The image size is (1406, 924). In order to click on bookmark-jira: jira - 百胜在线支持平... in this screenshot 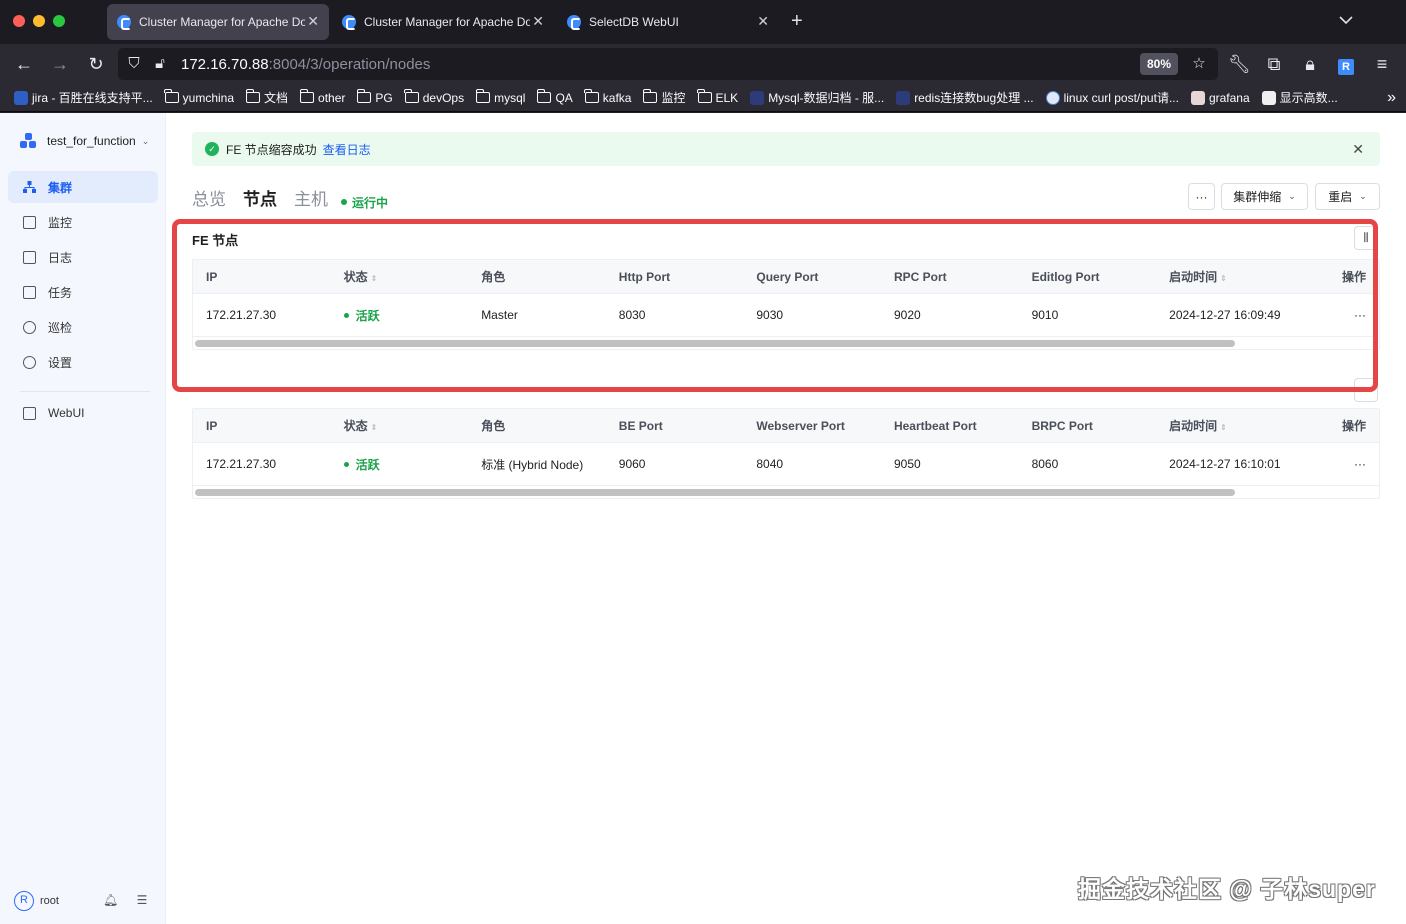, I will do `click(83, 97)`.